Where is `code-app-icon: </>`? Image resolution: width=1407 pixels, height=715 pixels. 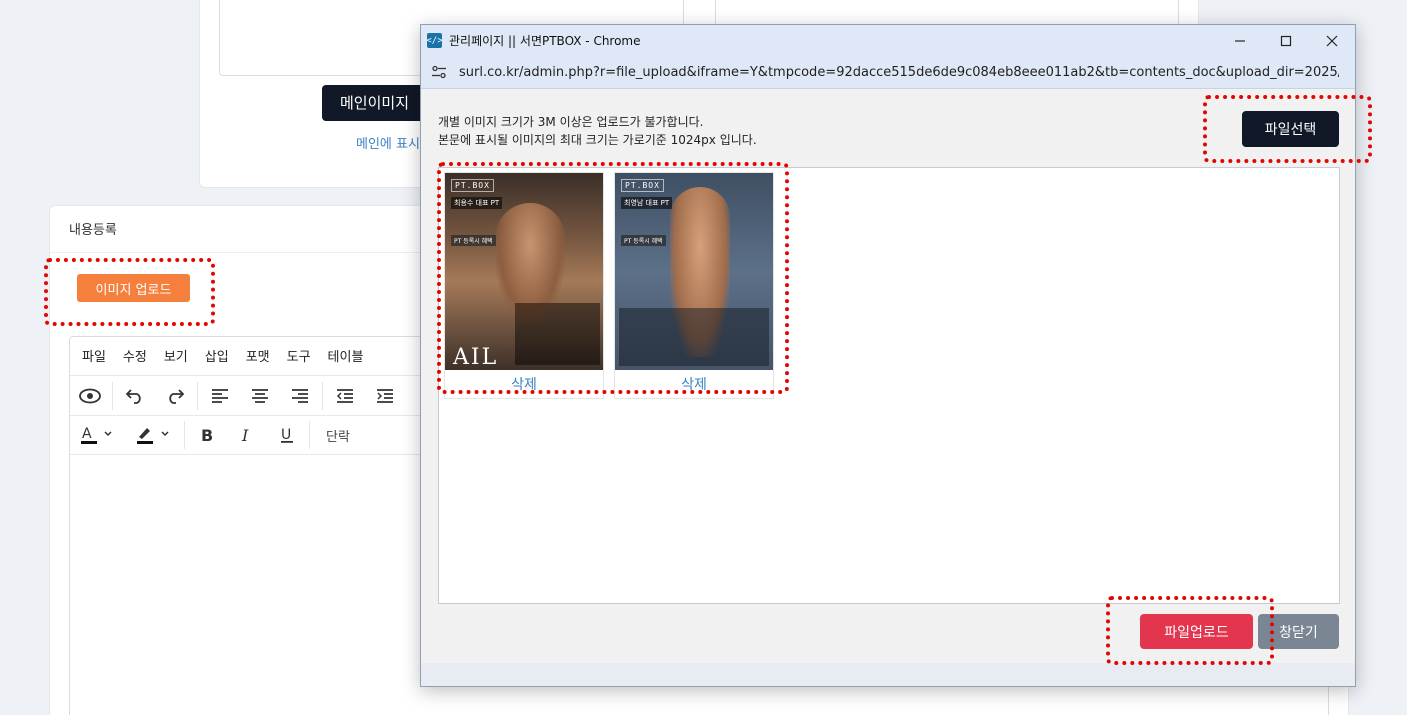 code-app-icon: </> is located at coordinates (434, 40).